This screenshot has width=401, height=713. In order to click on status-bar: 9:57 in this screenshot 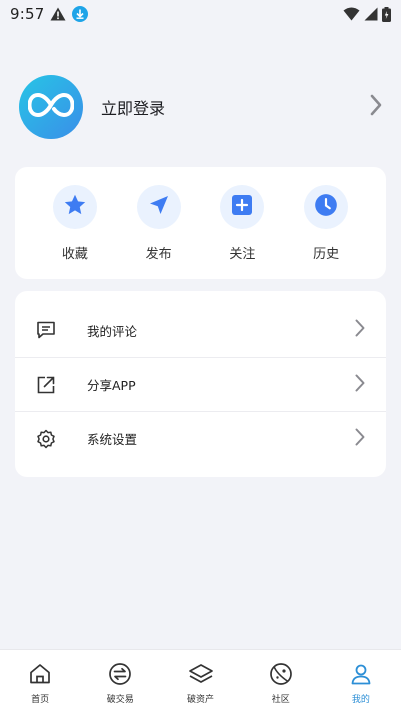, I will do `click(200, 14)`.